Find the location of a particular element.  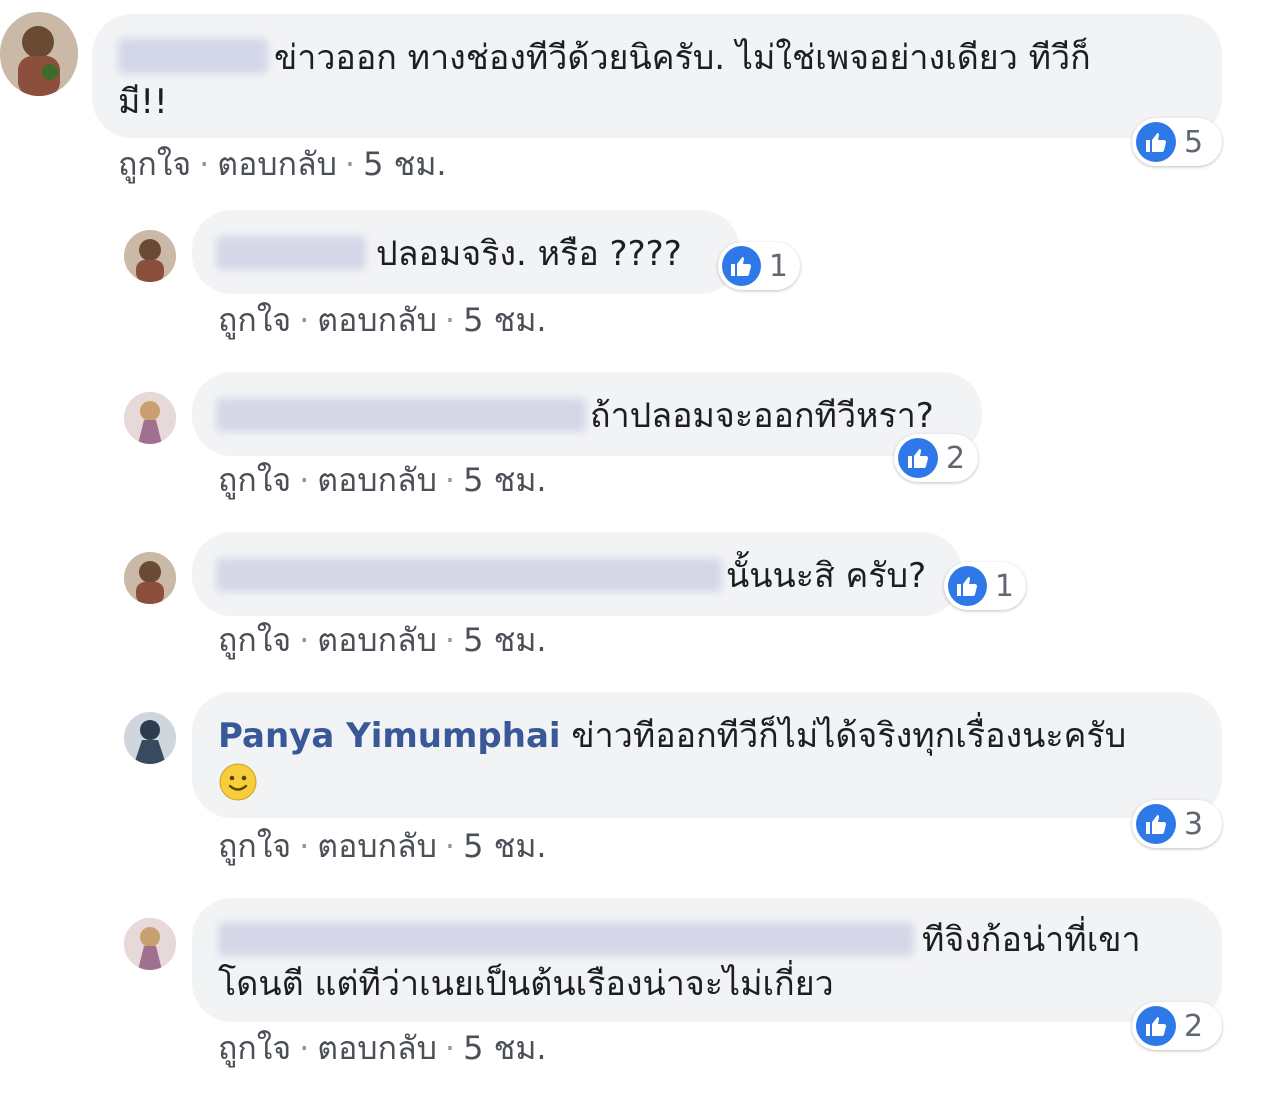

avatar-photo is located at coordinates (150, 944).